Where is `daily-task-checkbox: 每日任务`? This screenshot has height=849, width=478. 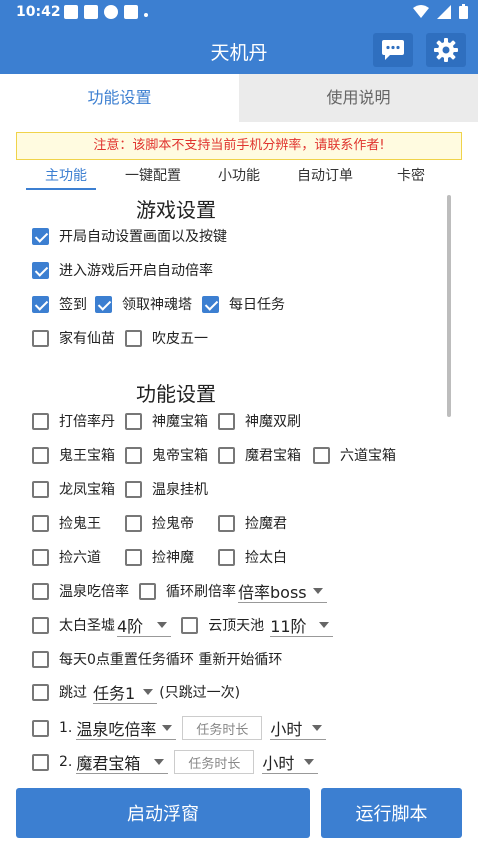 daily-task-checkbox: 每日任务 is located at coordinates (243, 304).